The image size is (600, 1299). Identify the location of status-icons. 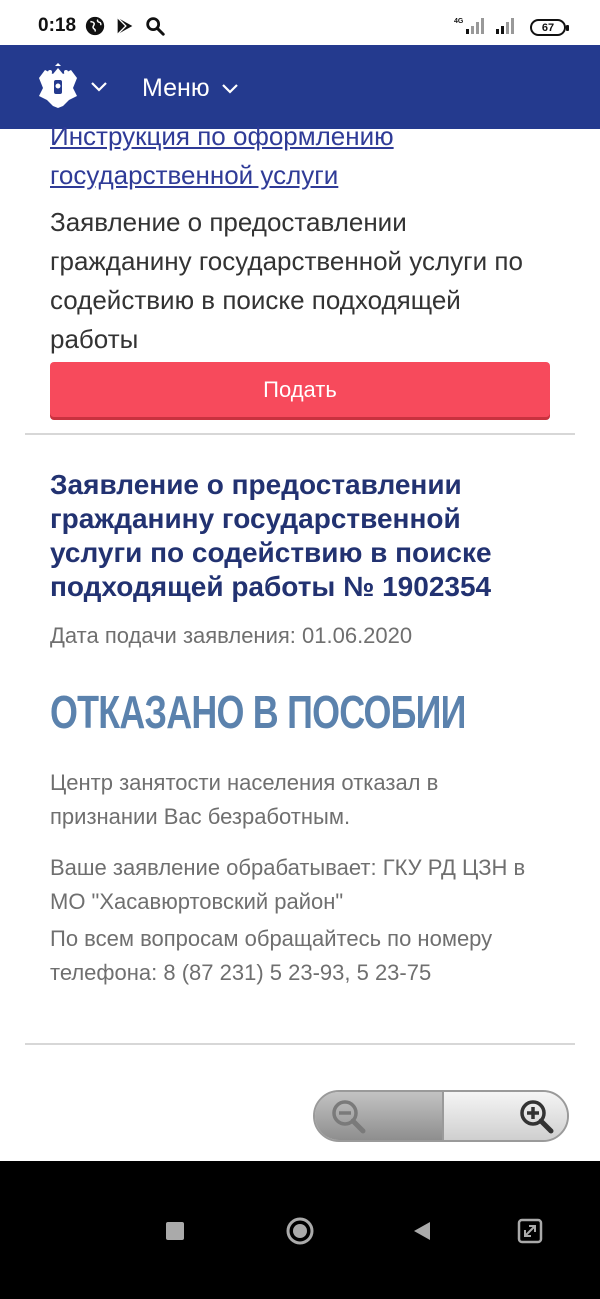
(125, 26).